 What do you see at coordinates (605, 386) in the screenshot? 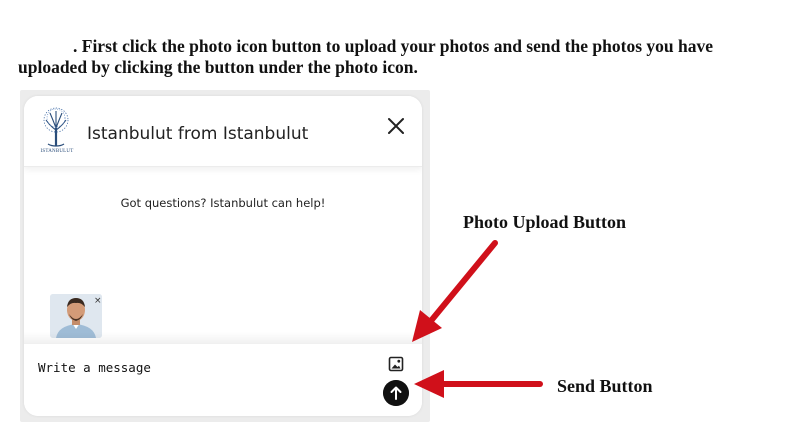
I see `send-button-label: Send Button` at bounding box center [605, 386].